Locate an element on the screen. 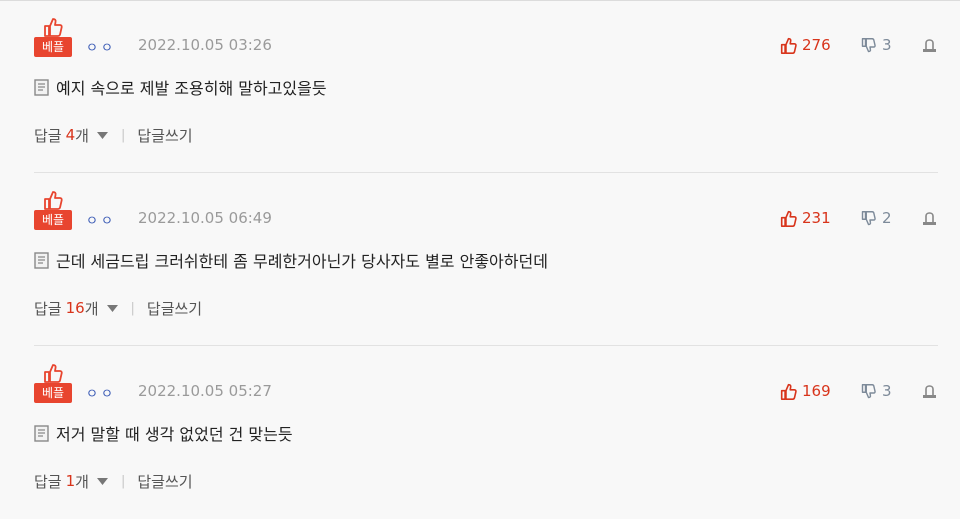 The width and height of the screenshot is (960, 519). comment-text: 근데 세금드립 크러쉬한테 좀 무례한거아닌가 당사자도 별로 안좋아하던데 is located at coordinates (302, 261).